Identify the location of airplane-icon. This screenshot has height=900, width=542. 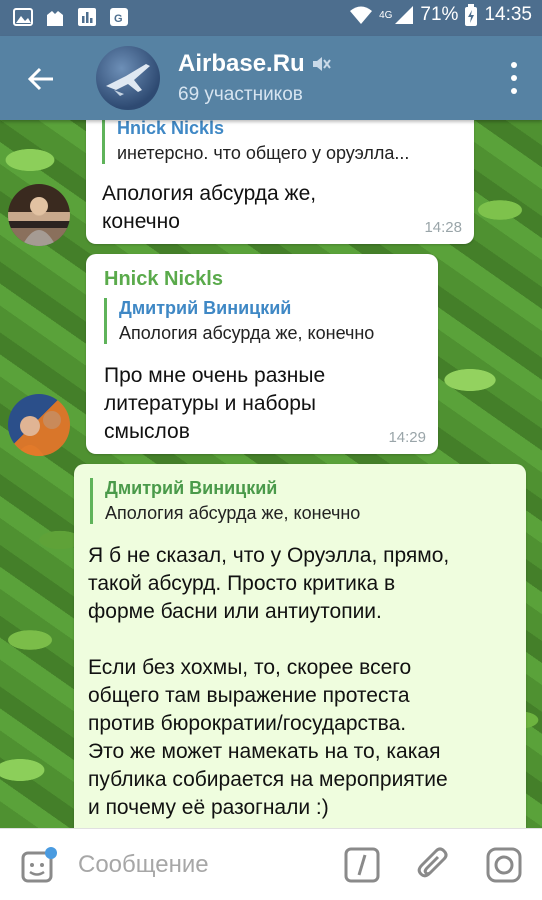
(128, 80).